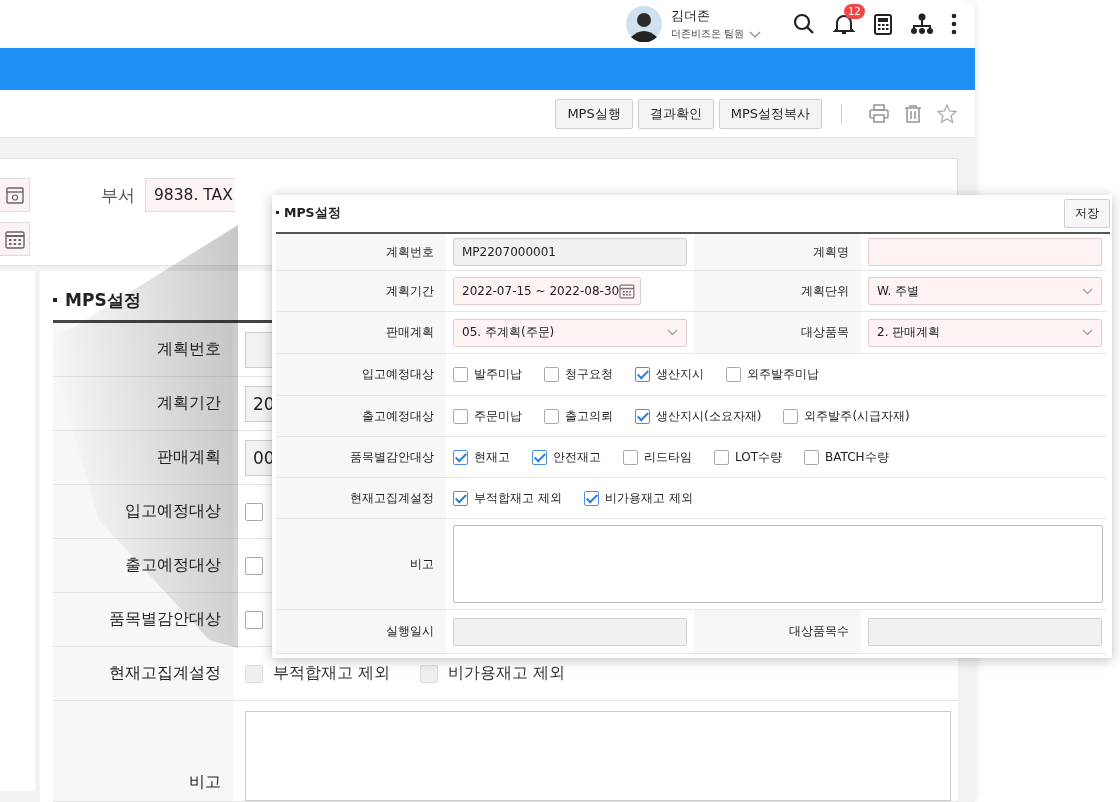 The image size is (1120, 802). What do you see at coordinates (680, 374) in the screenshot?
I see `checkbox-label: 생산지시` at bounding box center [680, 374].